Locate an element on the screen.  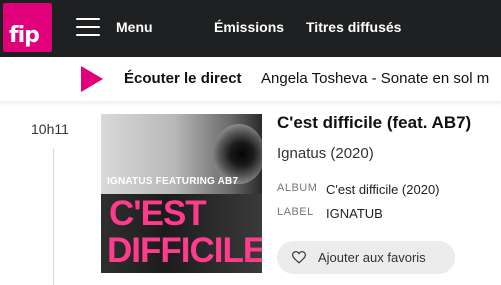
nav-emissions: Émissions is located at coordinates (249, 27).